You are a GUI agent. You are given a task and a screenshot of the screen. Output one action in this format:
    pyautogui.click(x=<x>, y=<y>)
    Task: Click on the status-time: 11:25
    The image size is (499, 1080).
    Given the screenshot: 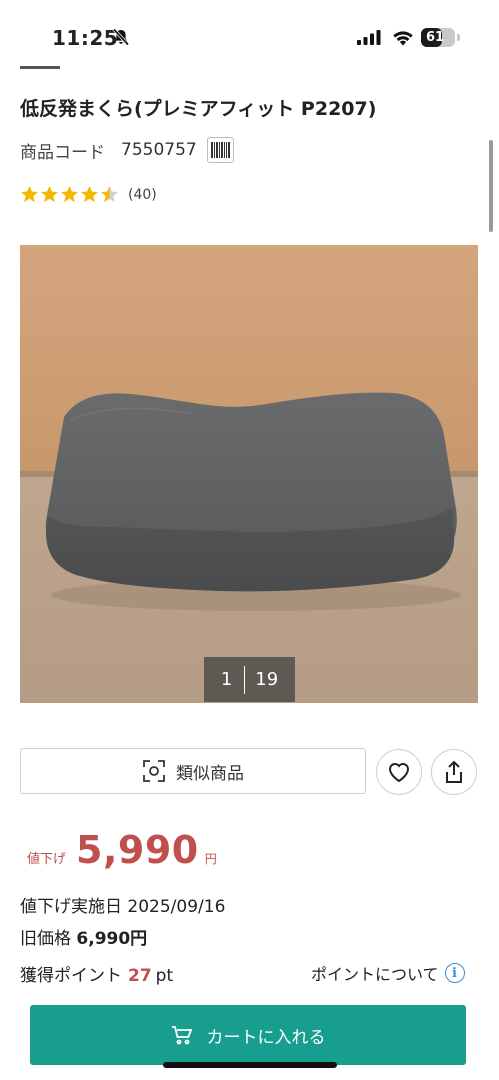 What is the action you would take?
    pyautogui.click(x=85, y=38)
    